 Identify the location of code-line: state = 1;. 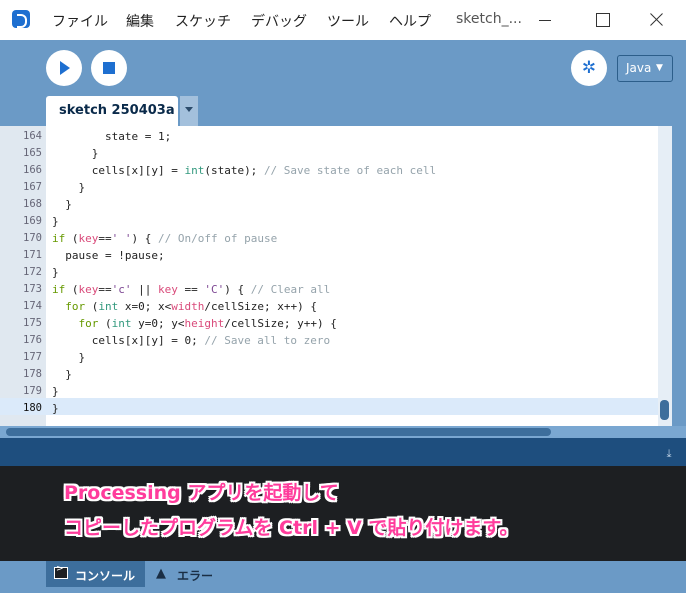
(111, 136).